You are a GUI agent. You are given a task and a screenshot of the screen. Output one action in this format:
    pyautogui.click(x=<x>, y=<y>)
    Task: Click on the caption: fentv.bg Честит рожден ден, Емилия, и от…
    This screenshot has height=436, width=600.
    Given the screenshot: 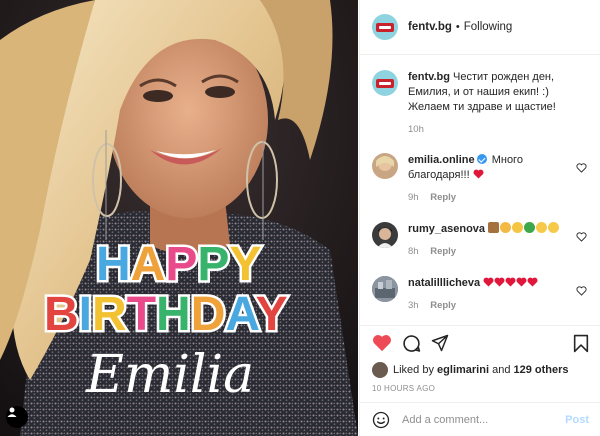 What is the action you would take?
    pyautogui.click(x=480, y=103)
    